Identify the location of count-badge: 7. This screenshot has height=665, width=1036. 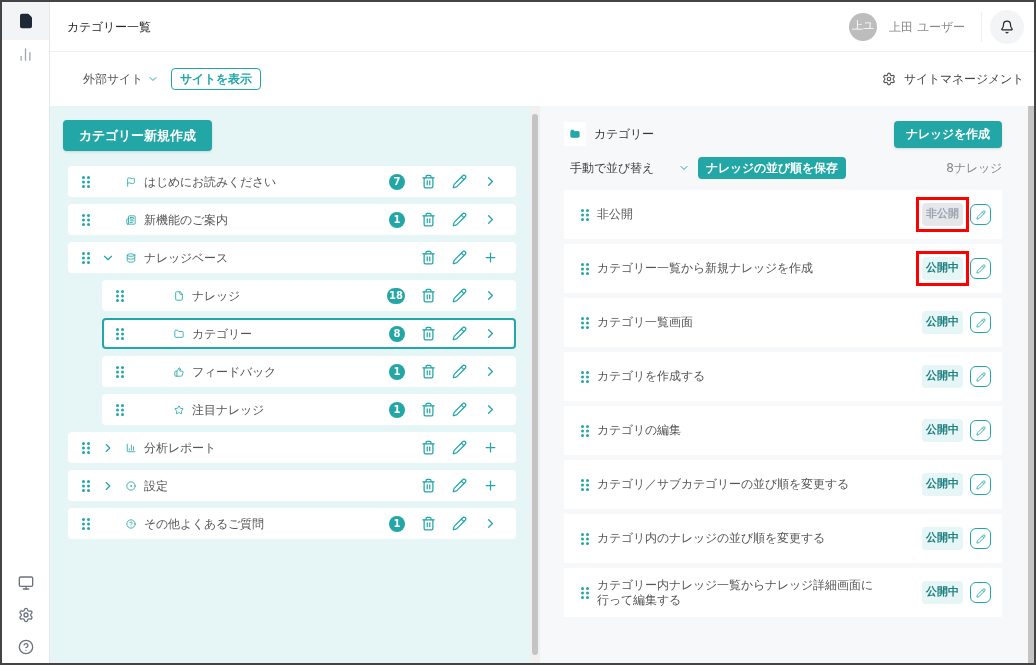
(397, 181).